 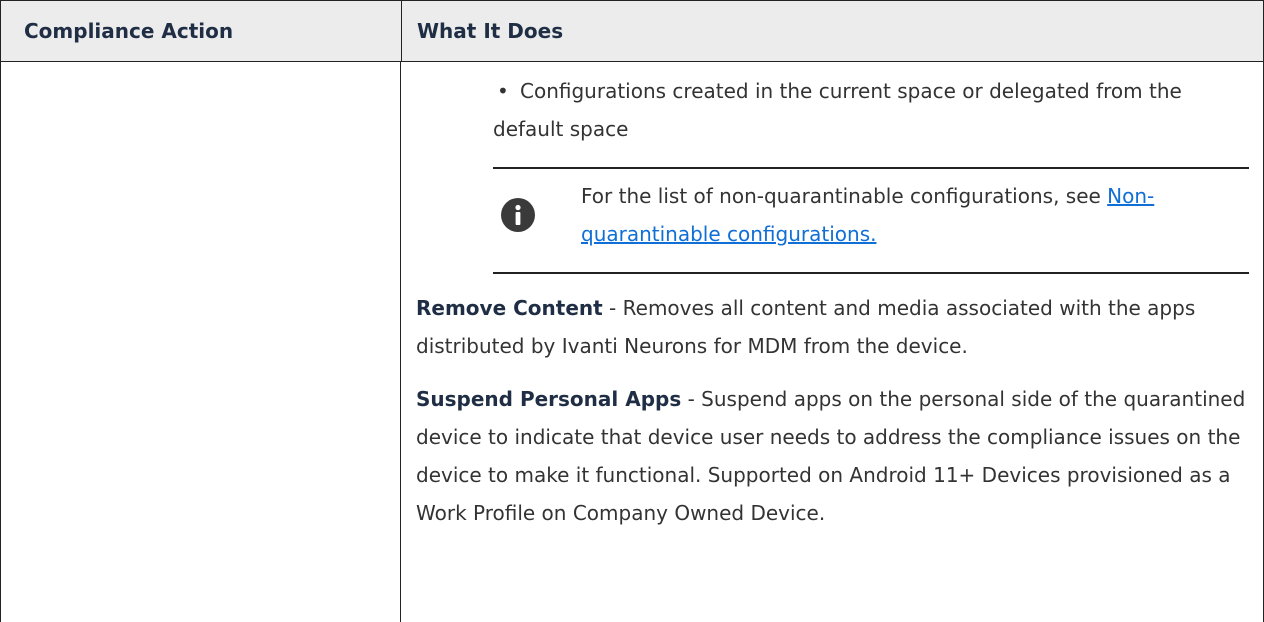 What do you see at coordinates (518, 215) in the screenshot?
I see `info-icon` at bounding box center [518, 215].